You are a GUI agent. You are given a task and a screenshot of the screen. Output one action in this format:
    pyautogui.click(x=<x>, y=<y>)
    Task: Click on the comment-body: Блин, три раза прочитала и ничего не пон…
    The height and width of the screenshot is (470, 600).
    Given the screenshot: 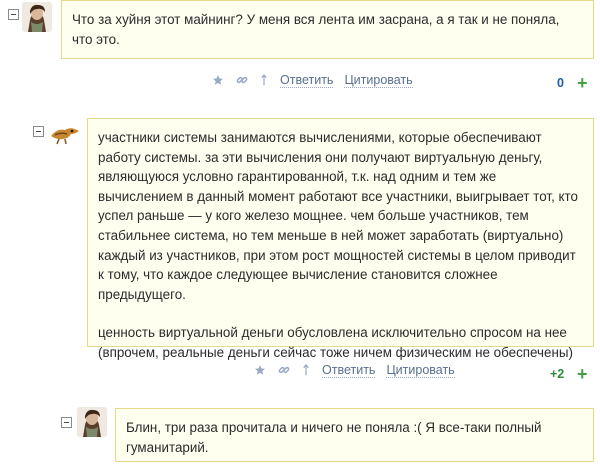 What is the action you would take?
    pyautogui.click(x=354, y=435)
    